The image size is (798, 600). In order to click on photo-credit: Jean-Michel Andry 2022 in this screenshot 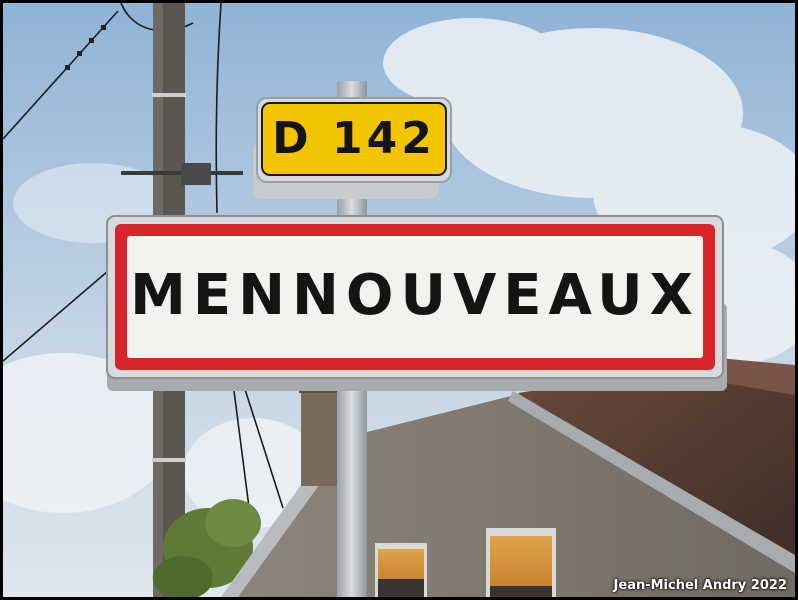, I will do `click(700, 585)`.